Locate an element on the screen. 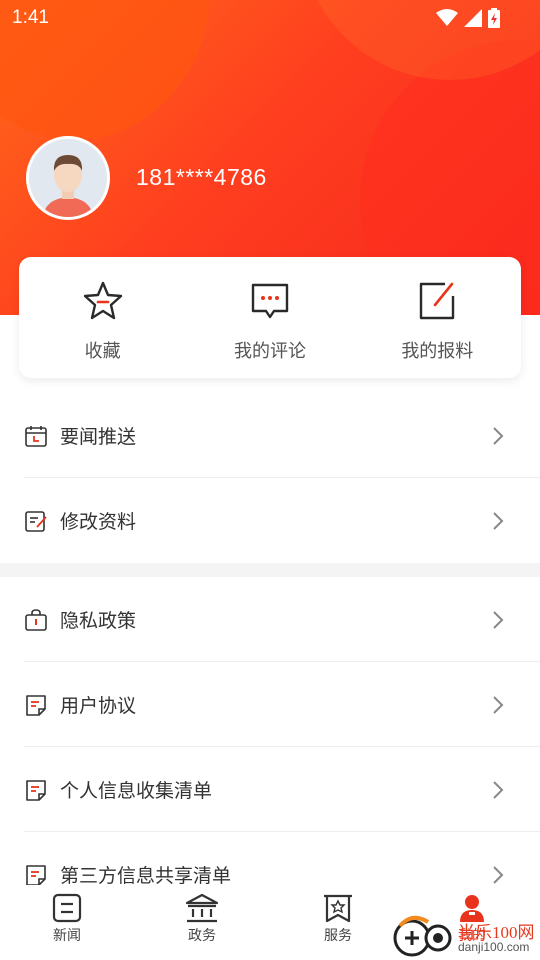 This screenshot has width=540, height=960. wifi-icon is located at coordinates (447, 17).